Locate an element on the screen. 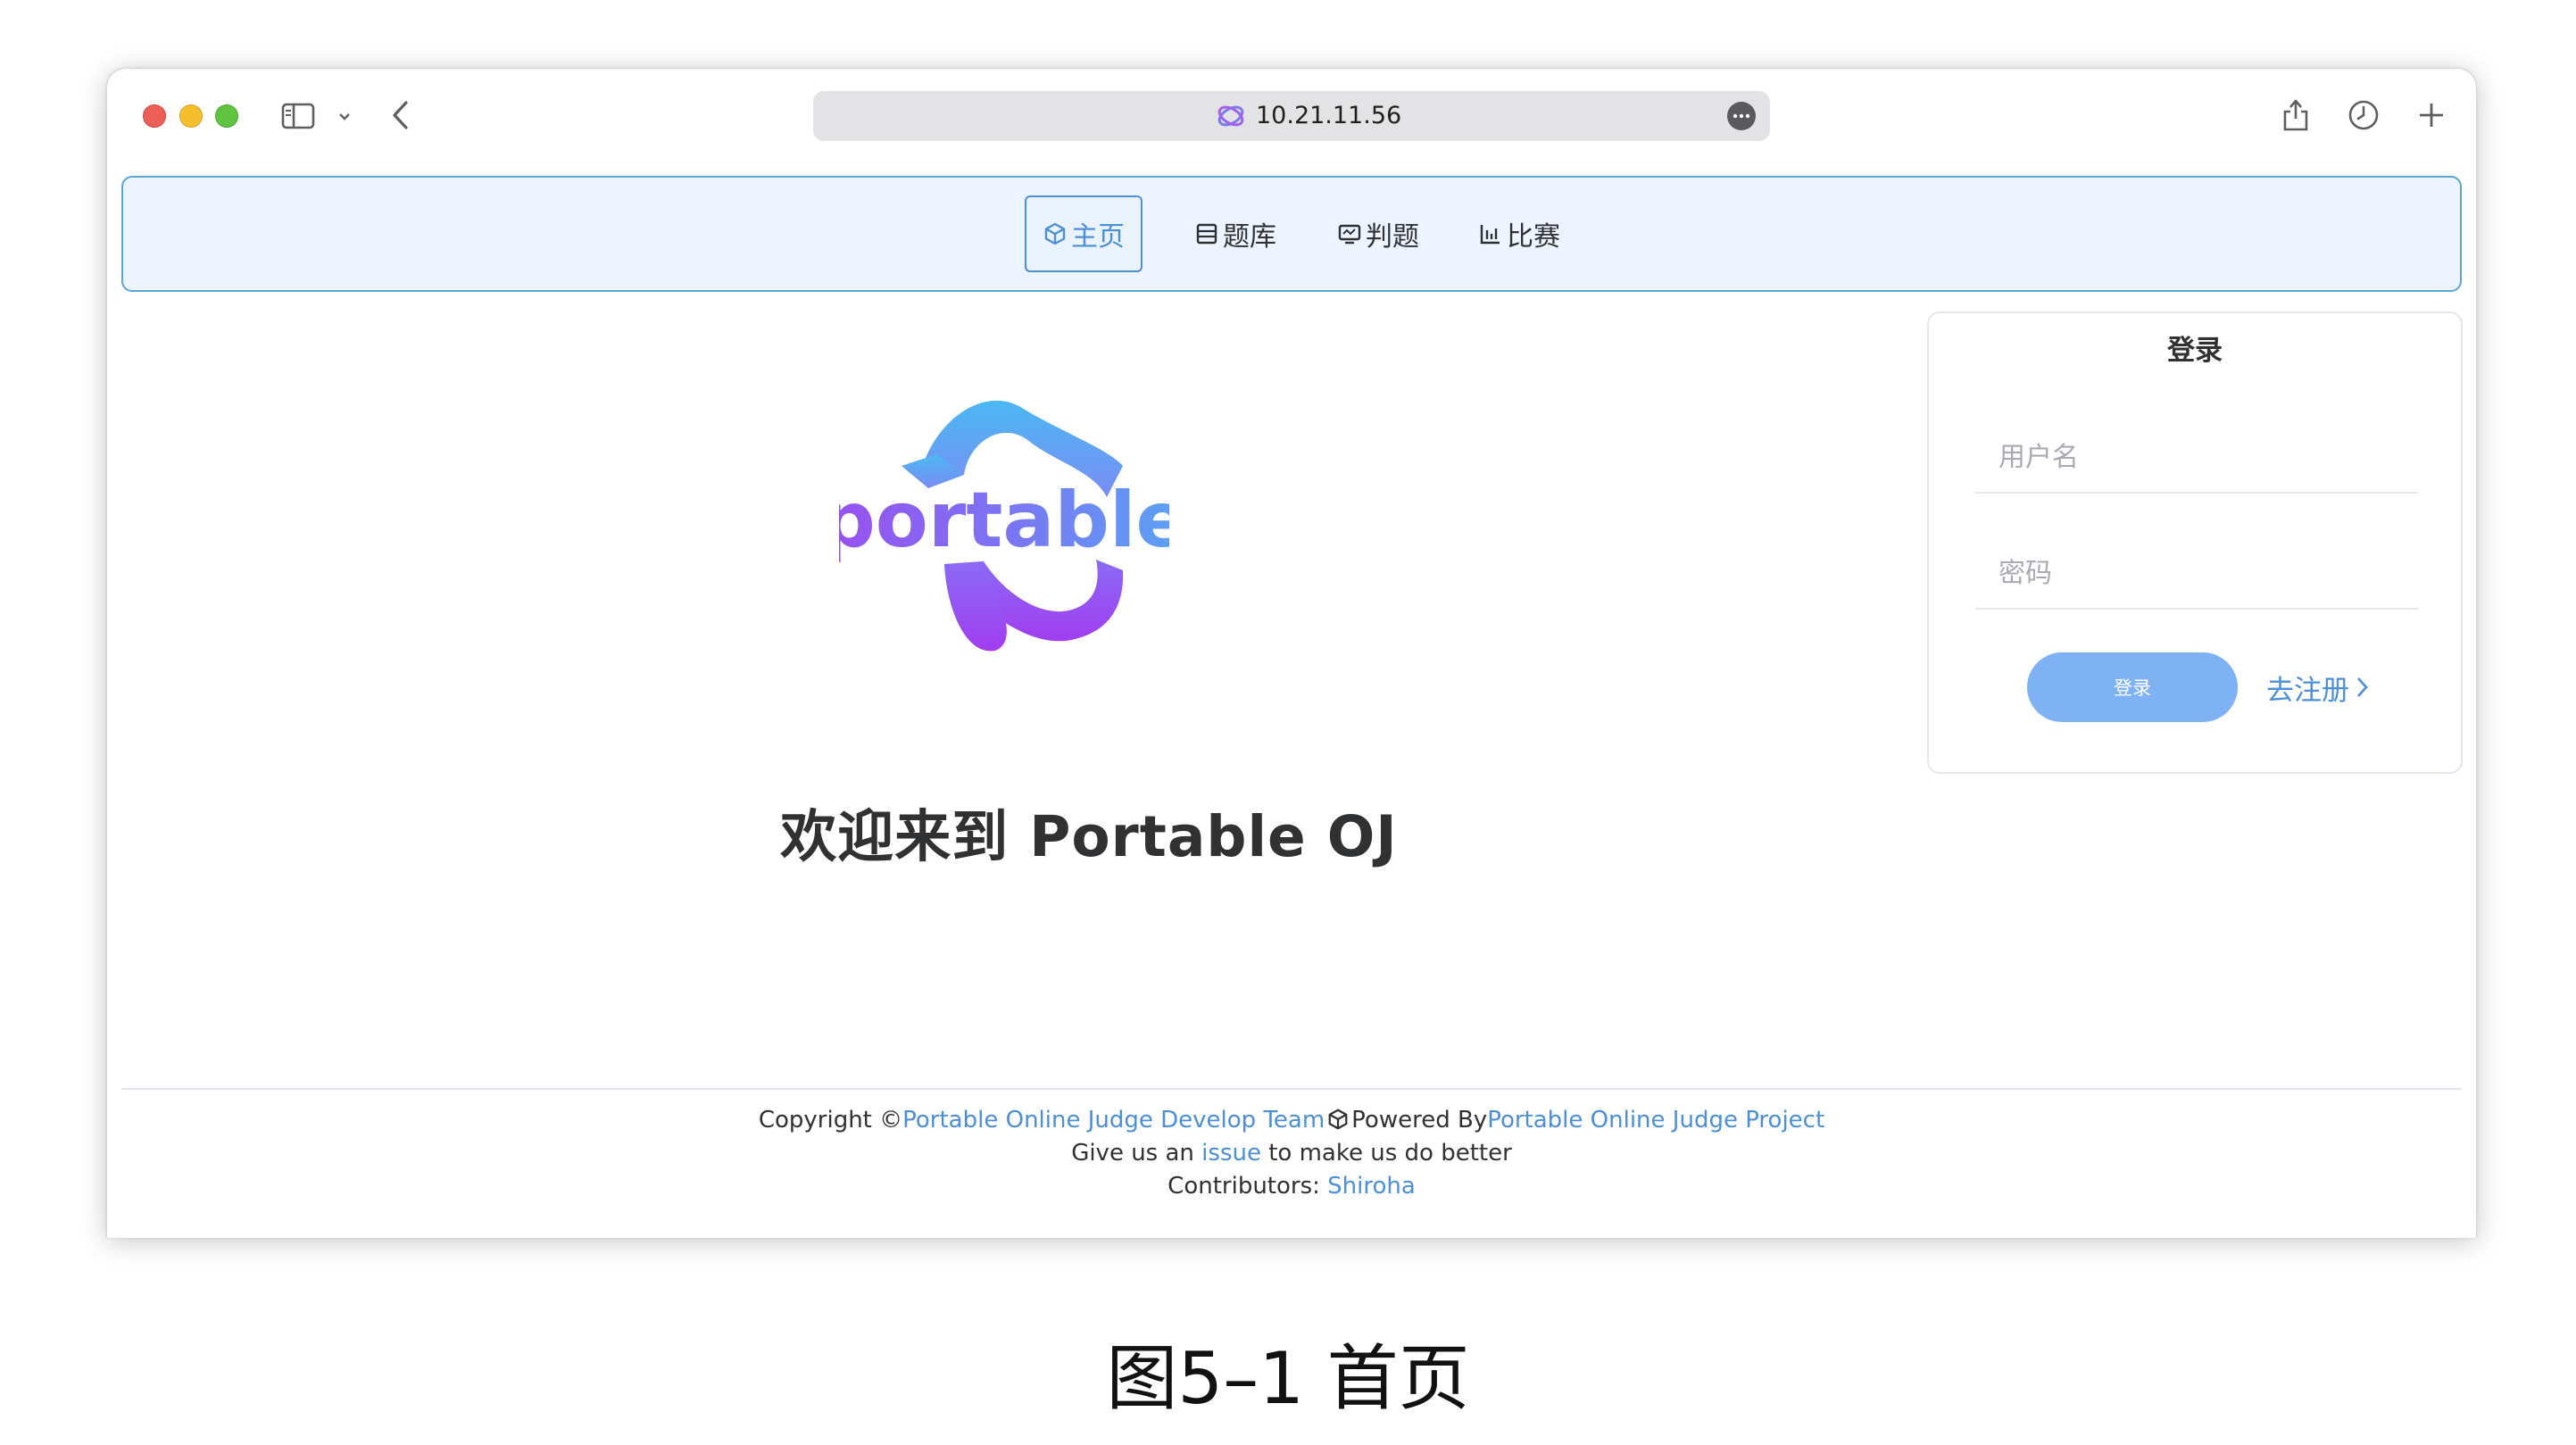 This screenshot has width=2576, height=1445. url-text: 10.21.11.56 is located at coordinates (1329, 116).